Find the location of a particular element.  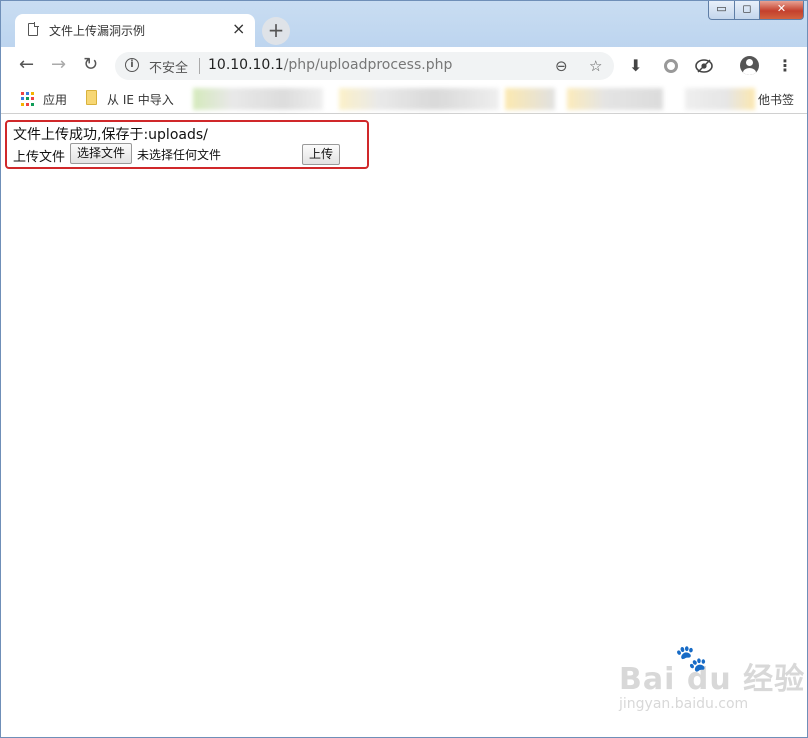

address-separator is located at coordinates (199, 66).